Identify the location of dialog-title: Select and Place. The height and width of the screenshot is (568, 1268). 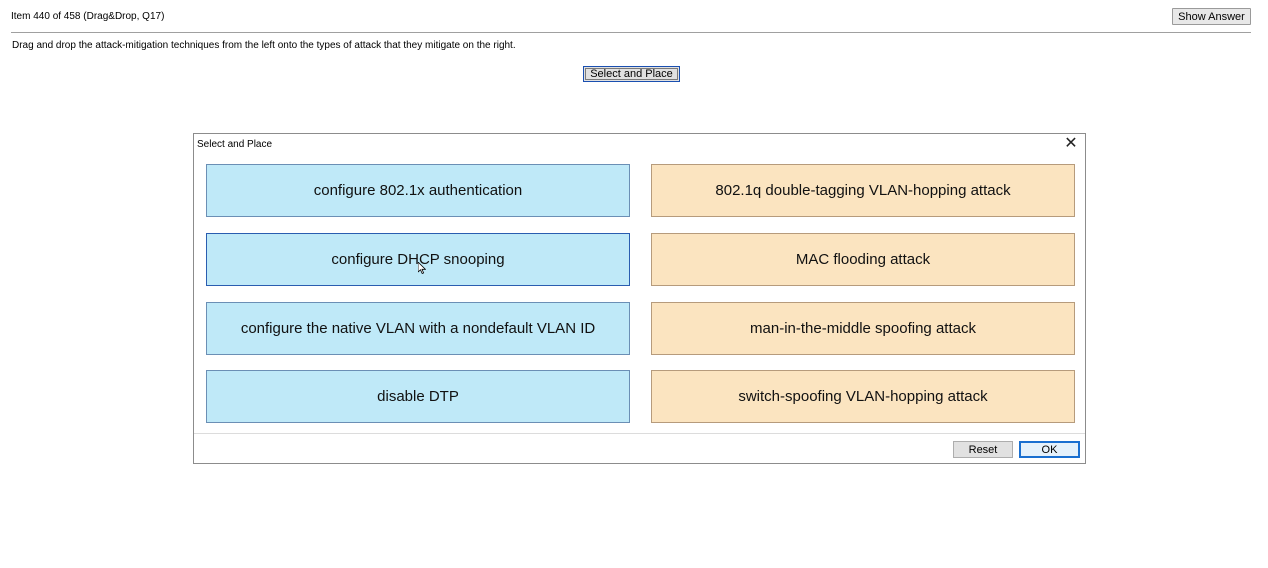
(235, 144).